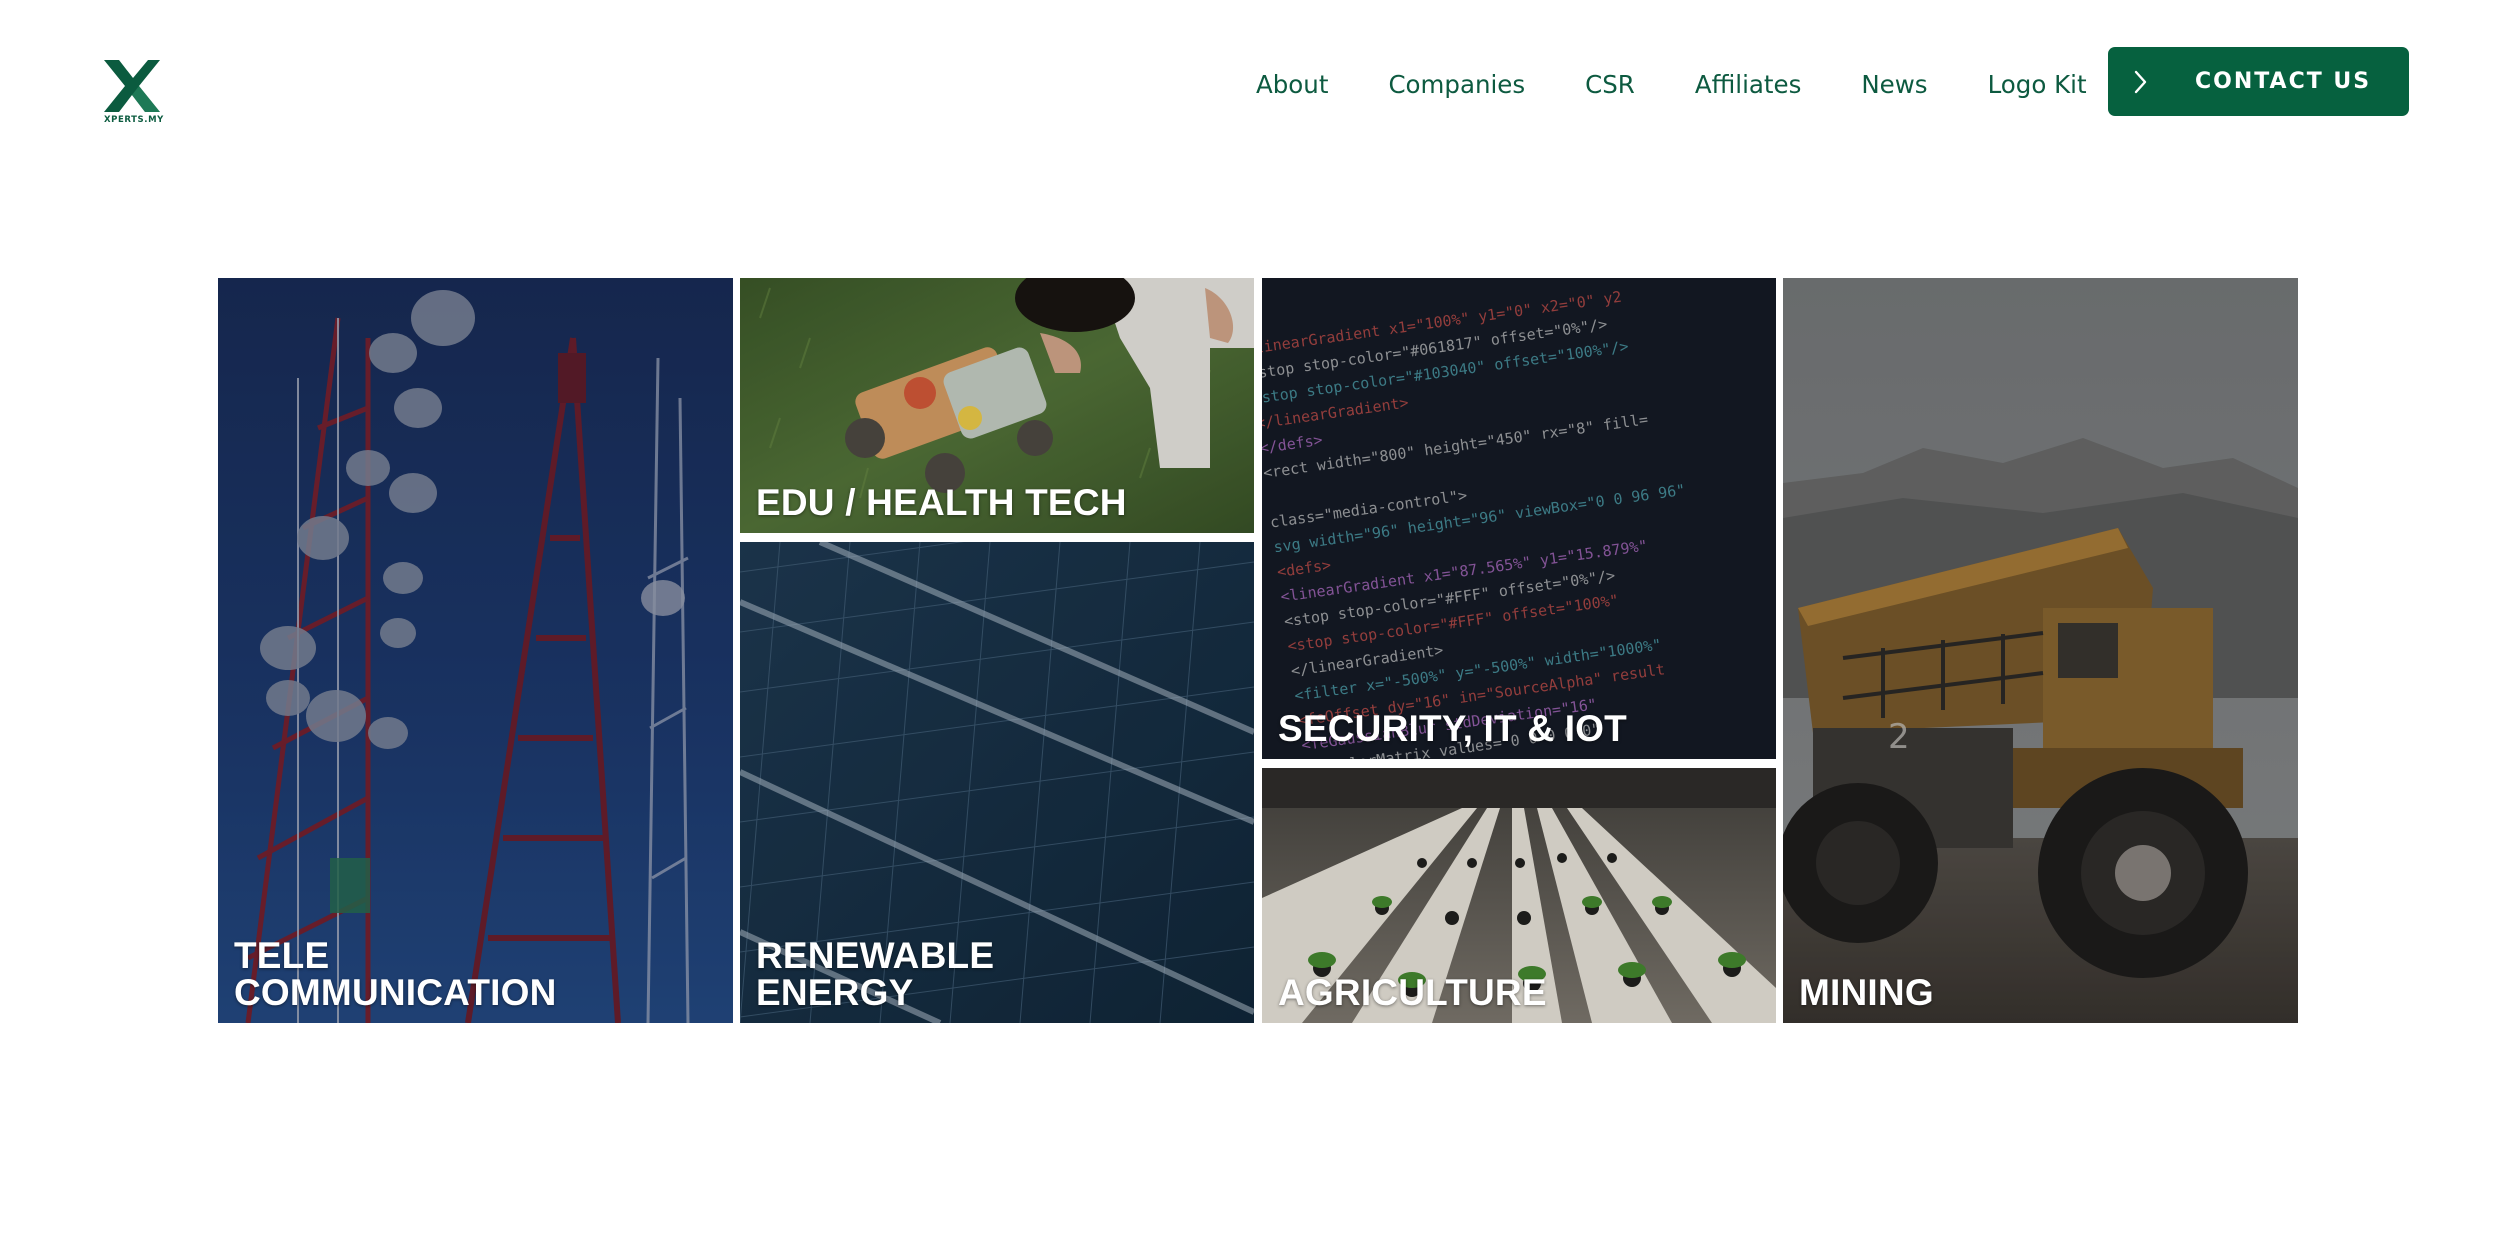  Describe the element at coordinates (875, 974) in the screenshot. I see `sector-label-renewable-energy: RENEWABLE ENERGY` at that location.